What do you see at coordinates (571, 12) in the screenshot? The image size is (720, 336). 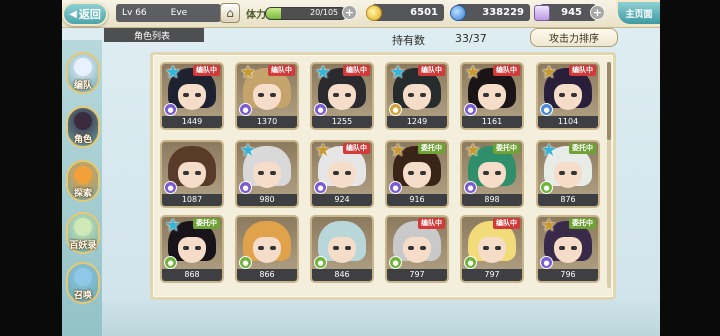 I see `ticket-value: 945` at bounding box center [571, 12].